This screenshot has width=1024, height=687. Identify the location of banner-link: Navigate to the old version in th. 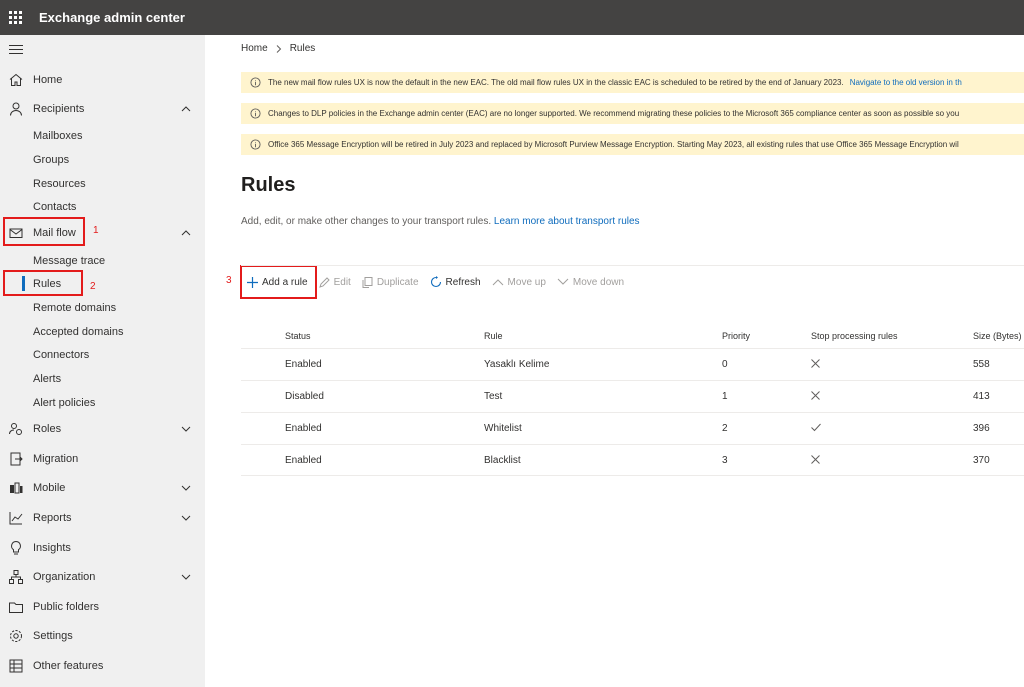
(906, 82).